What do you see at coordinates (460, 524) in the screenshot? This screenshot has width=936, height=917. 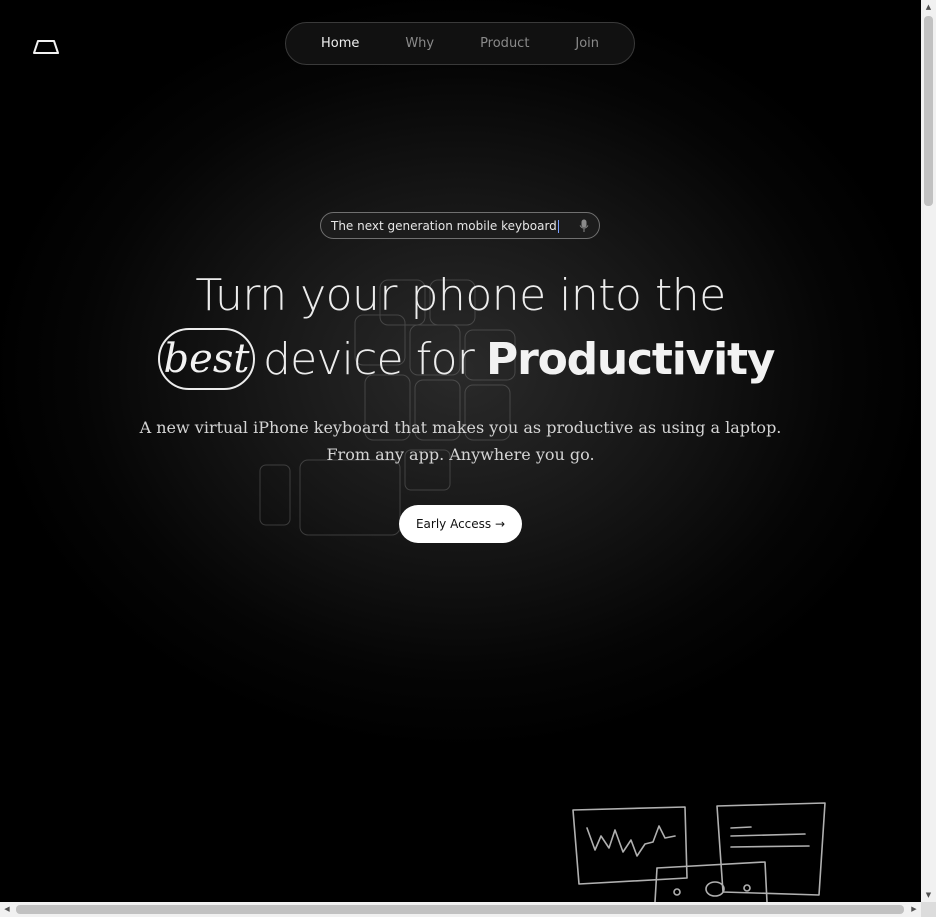 I see `early-access-button: Early Access →` at bounding box center [460, 524].